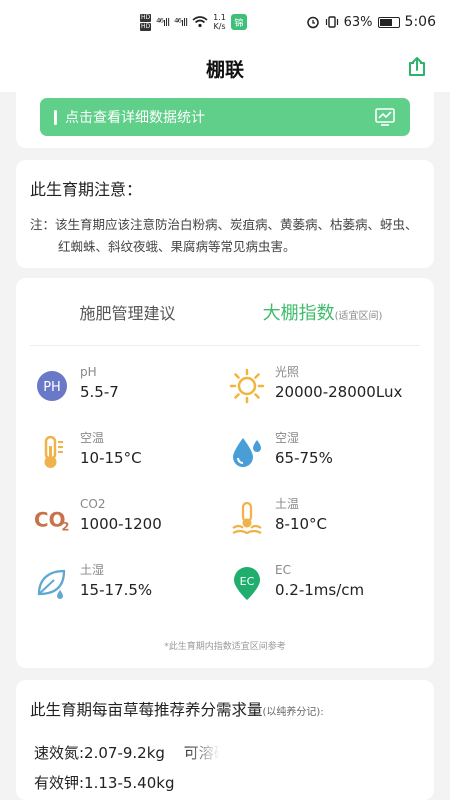  I want to click on thermometer-icon, so click(52, 452).